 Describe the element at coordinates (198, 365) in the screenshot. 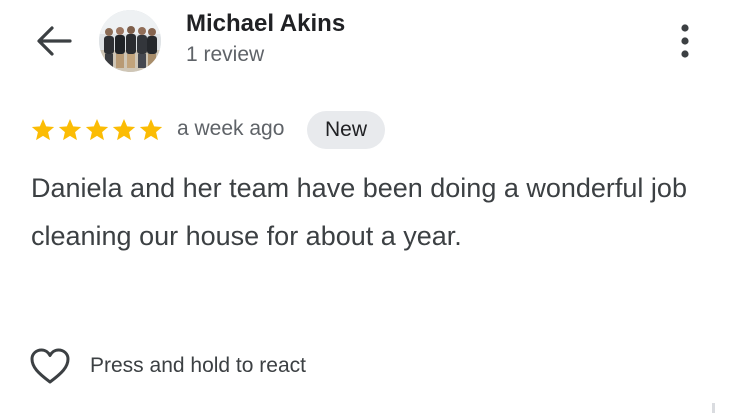

I see `react-label: Press and hold to react` at that location.